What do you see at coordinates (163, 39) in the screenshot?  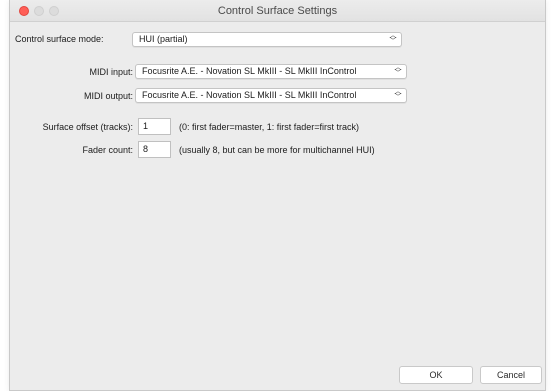 I see `mode-value: HUI (partial)` at bounding box center [163, 39].